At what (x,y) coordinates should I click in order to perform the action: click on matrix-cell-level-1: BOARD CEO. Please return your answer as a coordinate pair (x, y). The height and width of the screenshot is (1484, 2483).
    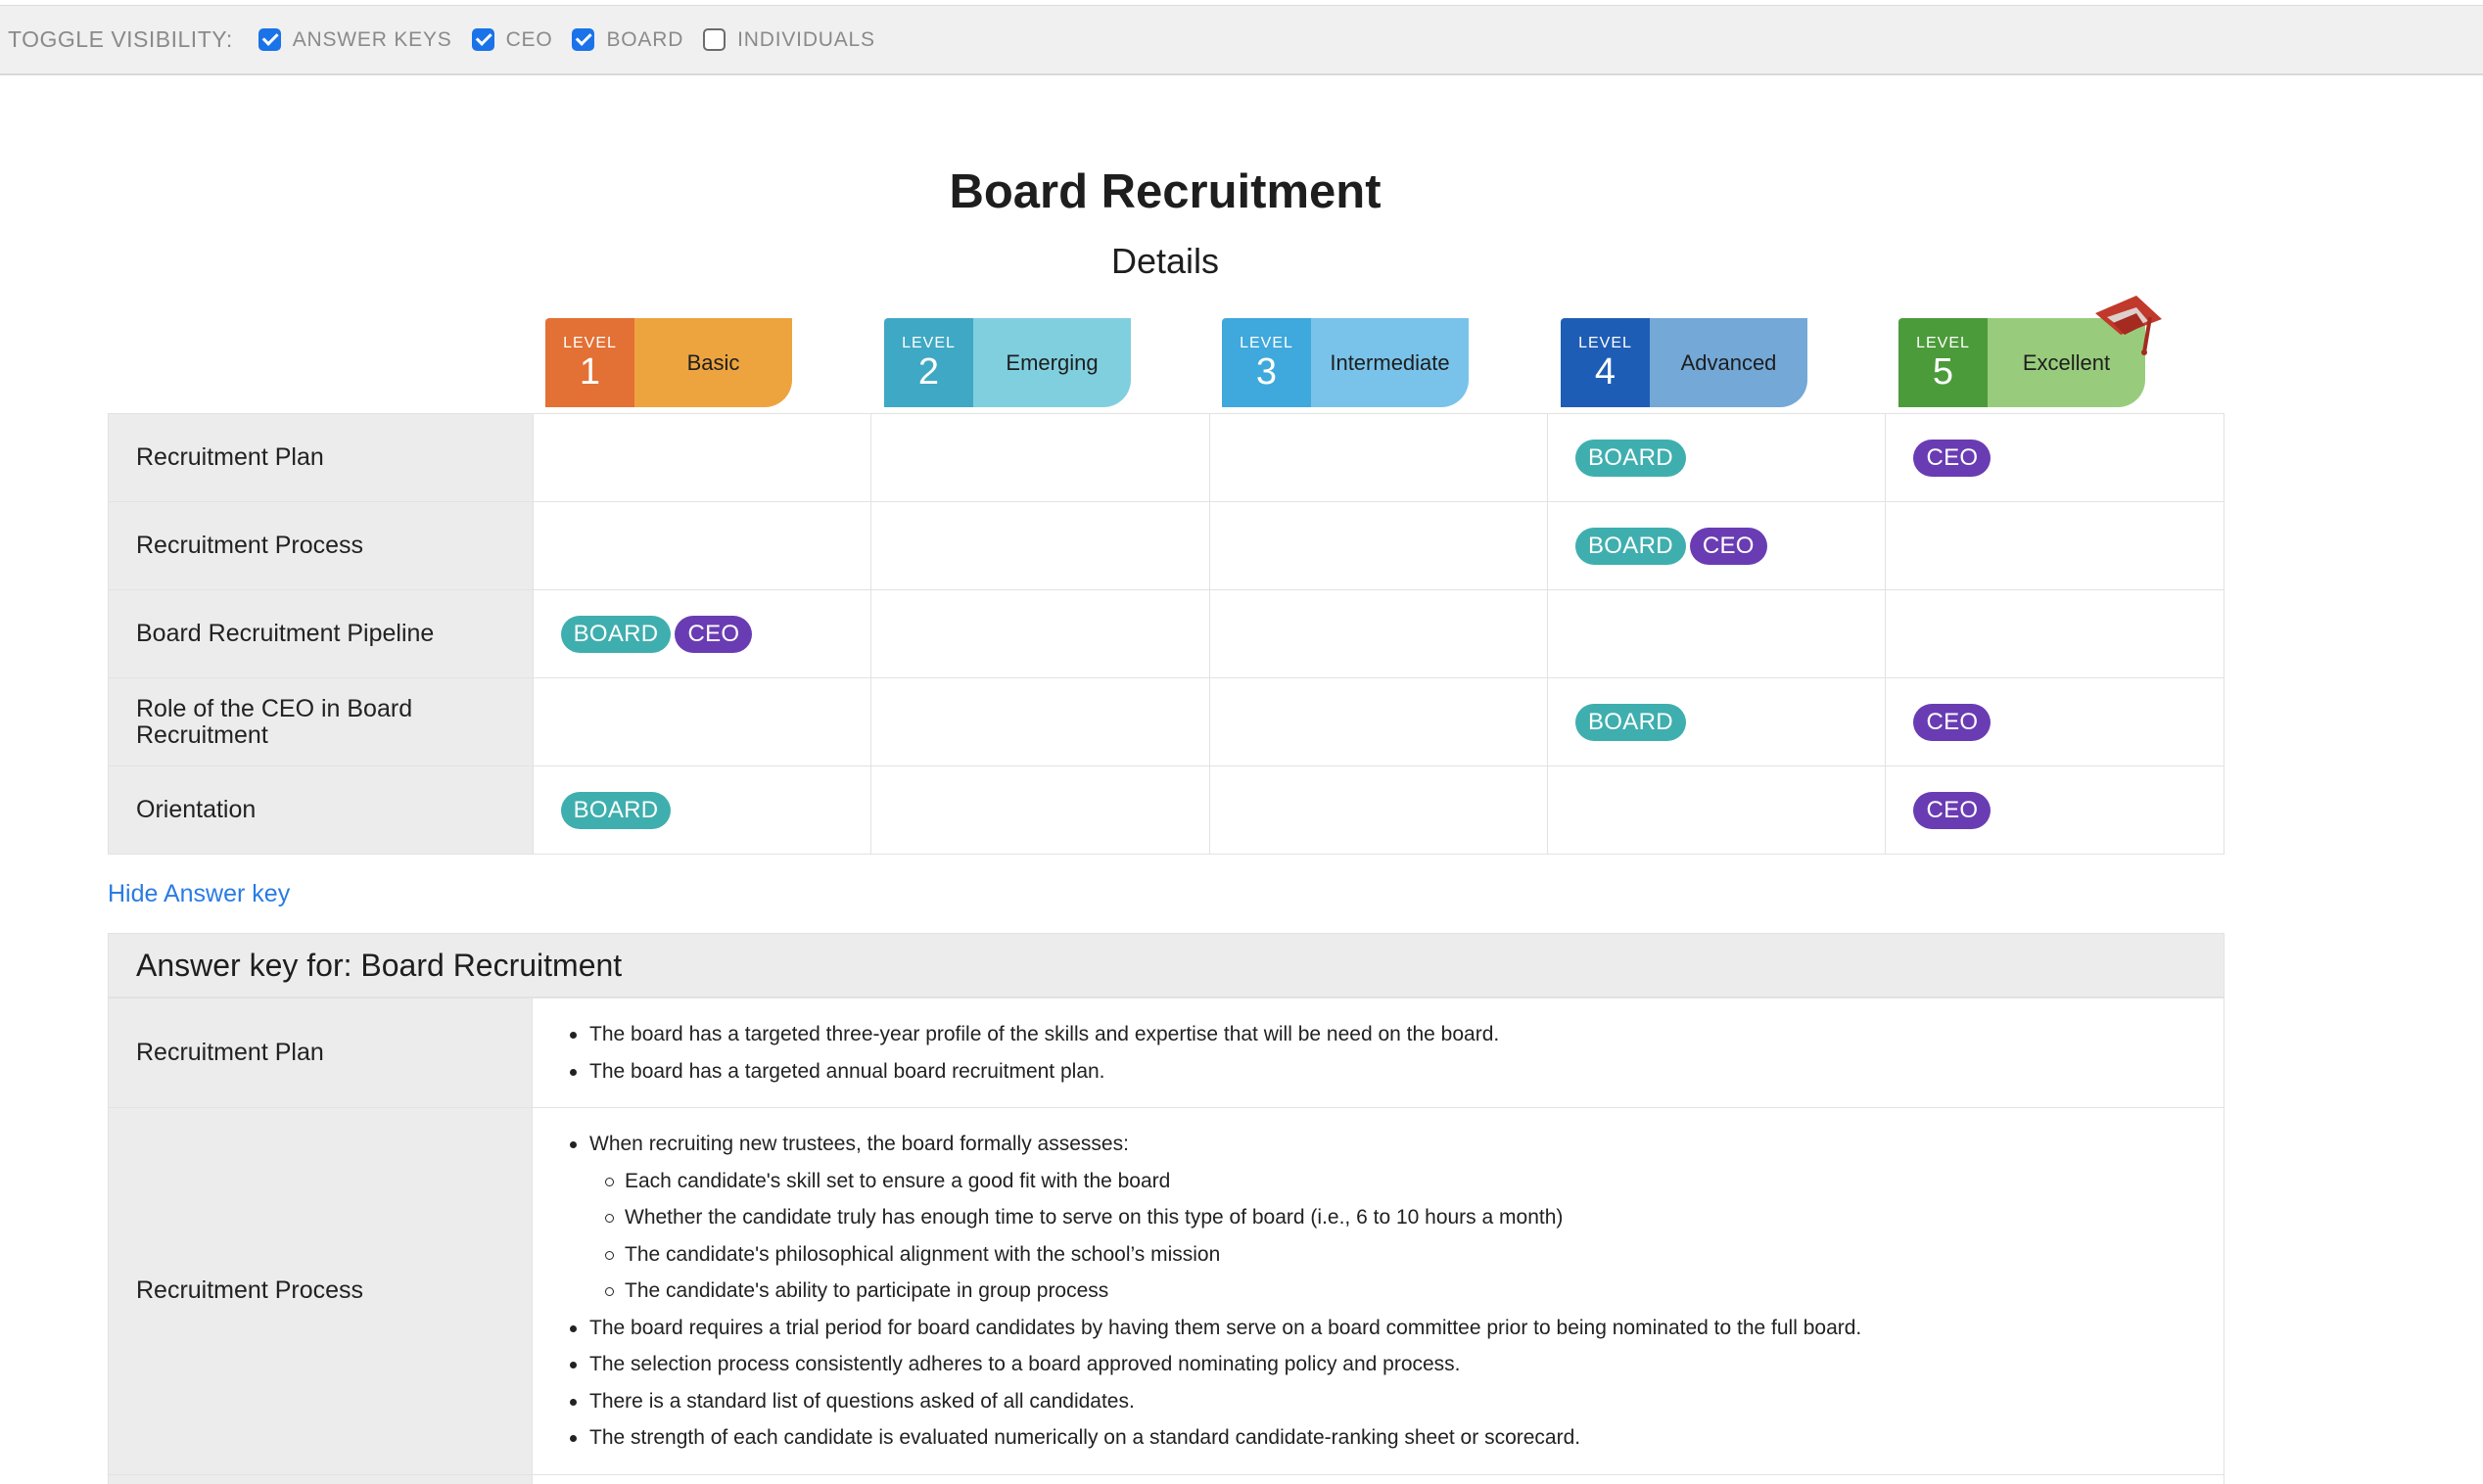
    Looking at the image, I should click on (702, 633).